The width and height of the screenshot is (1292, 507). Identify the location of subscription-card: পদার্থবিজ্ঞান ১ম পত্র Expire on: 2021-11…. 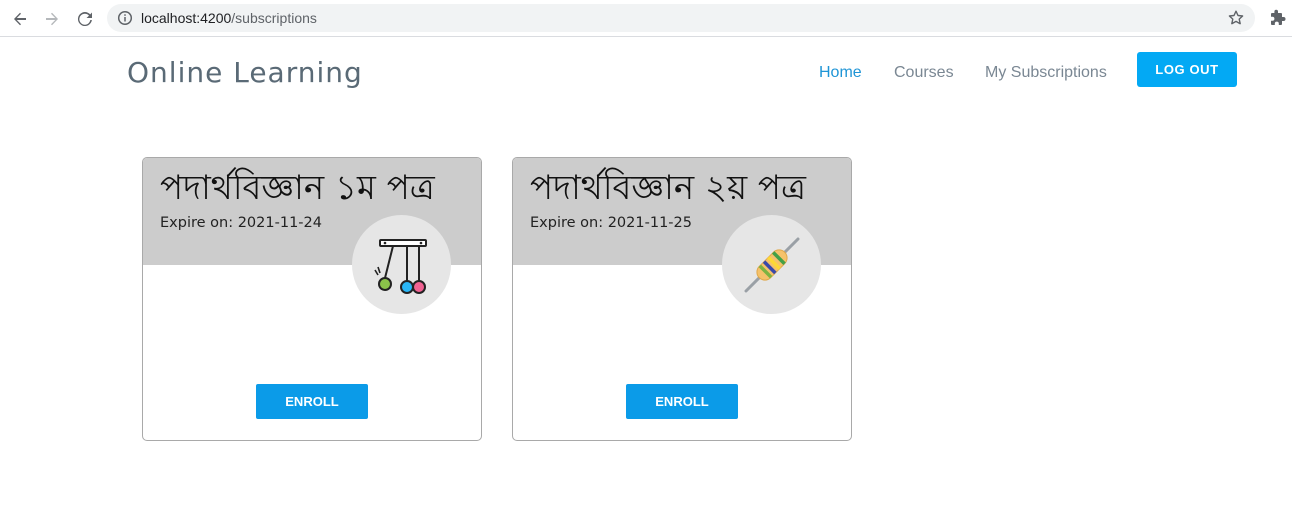
(312, 299).